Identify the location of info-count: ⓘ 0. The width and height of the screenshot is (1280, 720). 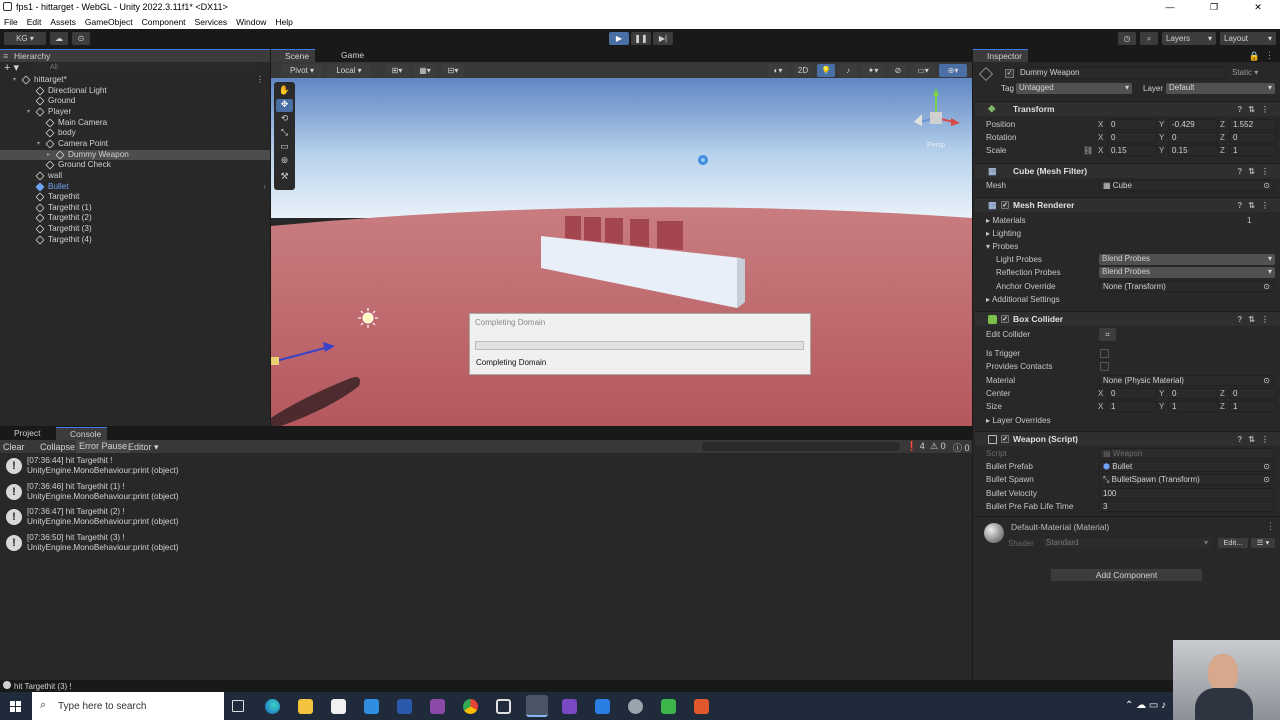
(961, 447).